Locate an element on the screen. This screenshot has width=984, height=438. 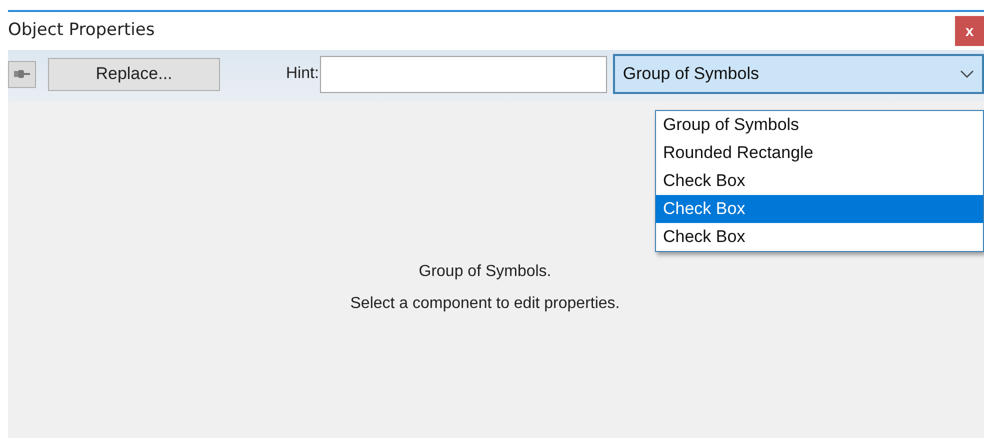
status-text: Select a component to edit properties. is located at coordinates (485, 304).